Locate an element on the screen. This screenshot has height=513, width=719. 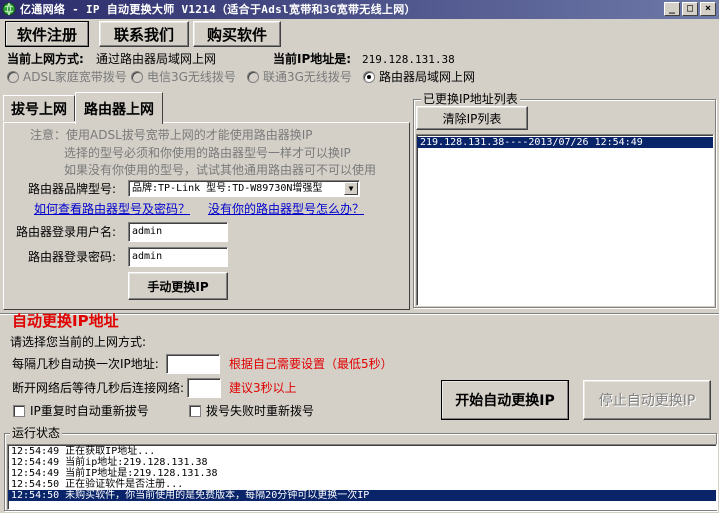
router-brand-value: 品牌:TP-Link 型号:TD-W89730N增强型 is located at coordinates (227, 188).